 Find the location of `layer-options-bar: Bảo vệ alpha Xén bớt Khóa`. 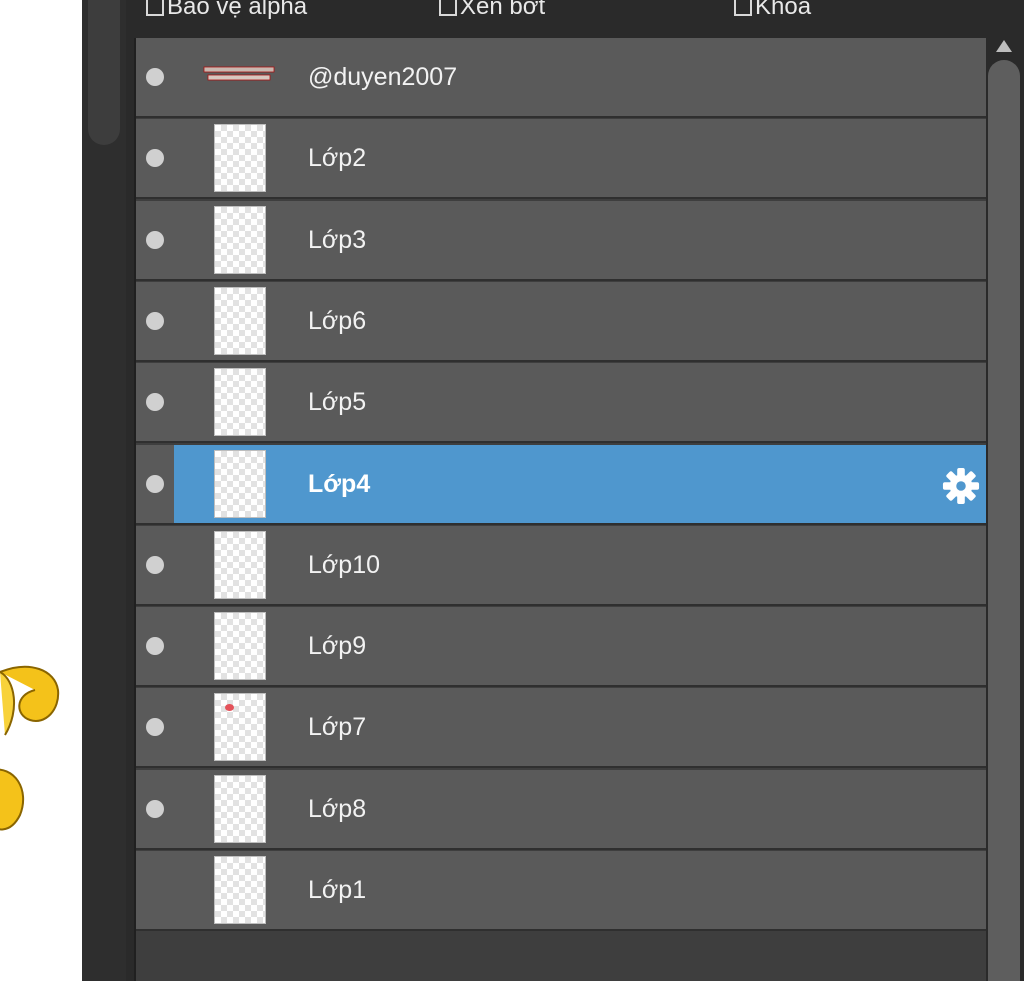

layer-options-bar: Bảo vệ alpha Xén bớt Khóa is located at coordinates (575, 19).